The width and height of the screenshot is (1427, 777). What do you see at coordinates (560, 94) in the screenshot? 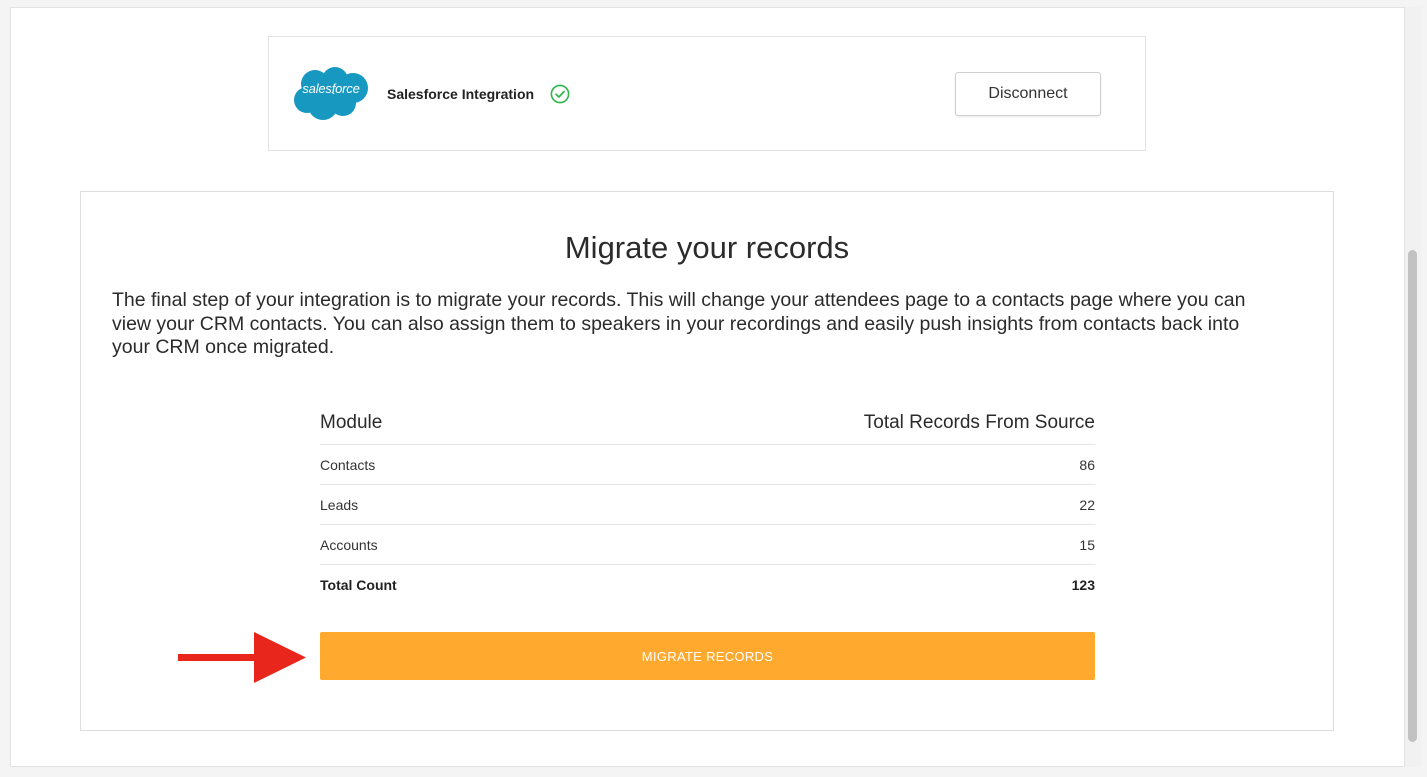
I see `connected-check-icon` at bounding box center [560, 94].